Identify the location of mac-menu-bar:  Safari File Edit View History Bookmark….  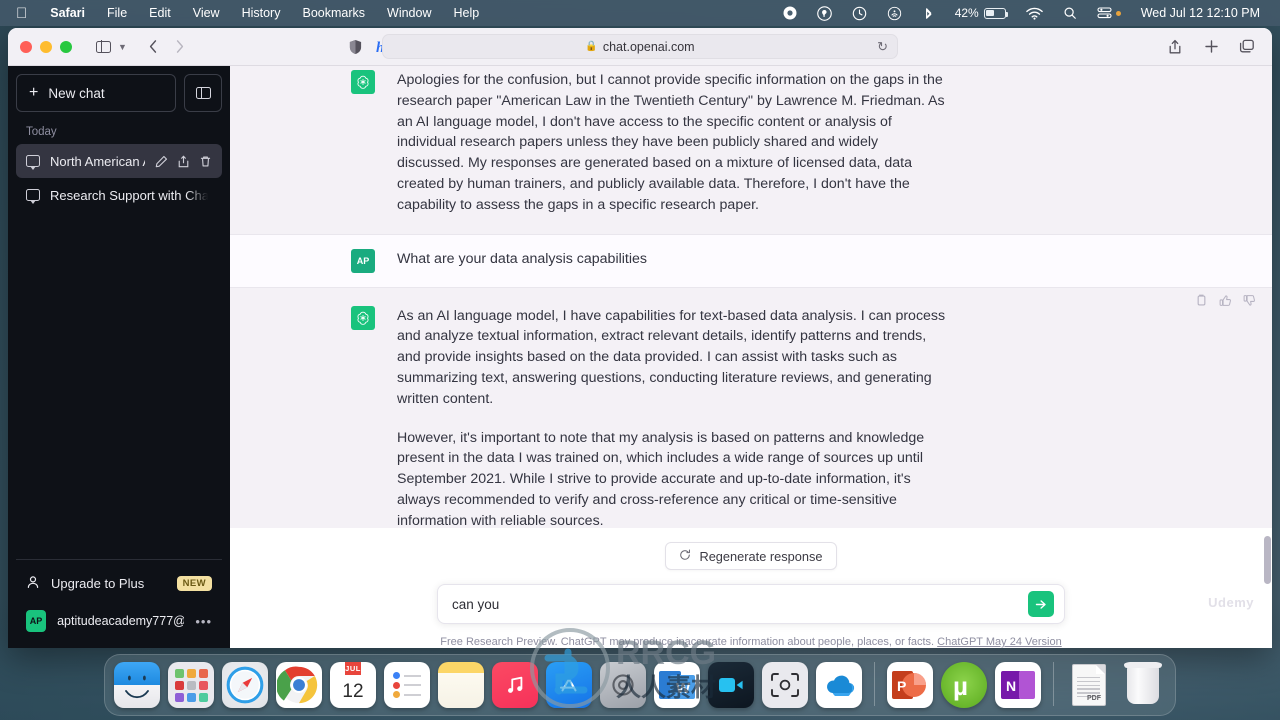
(640, 13).